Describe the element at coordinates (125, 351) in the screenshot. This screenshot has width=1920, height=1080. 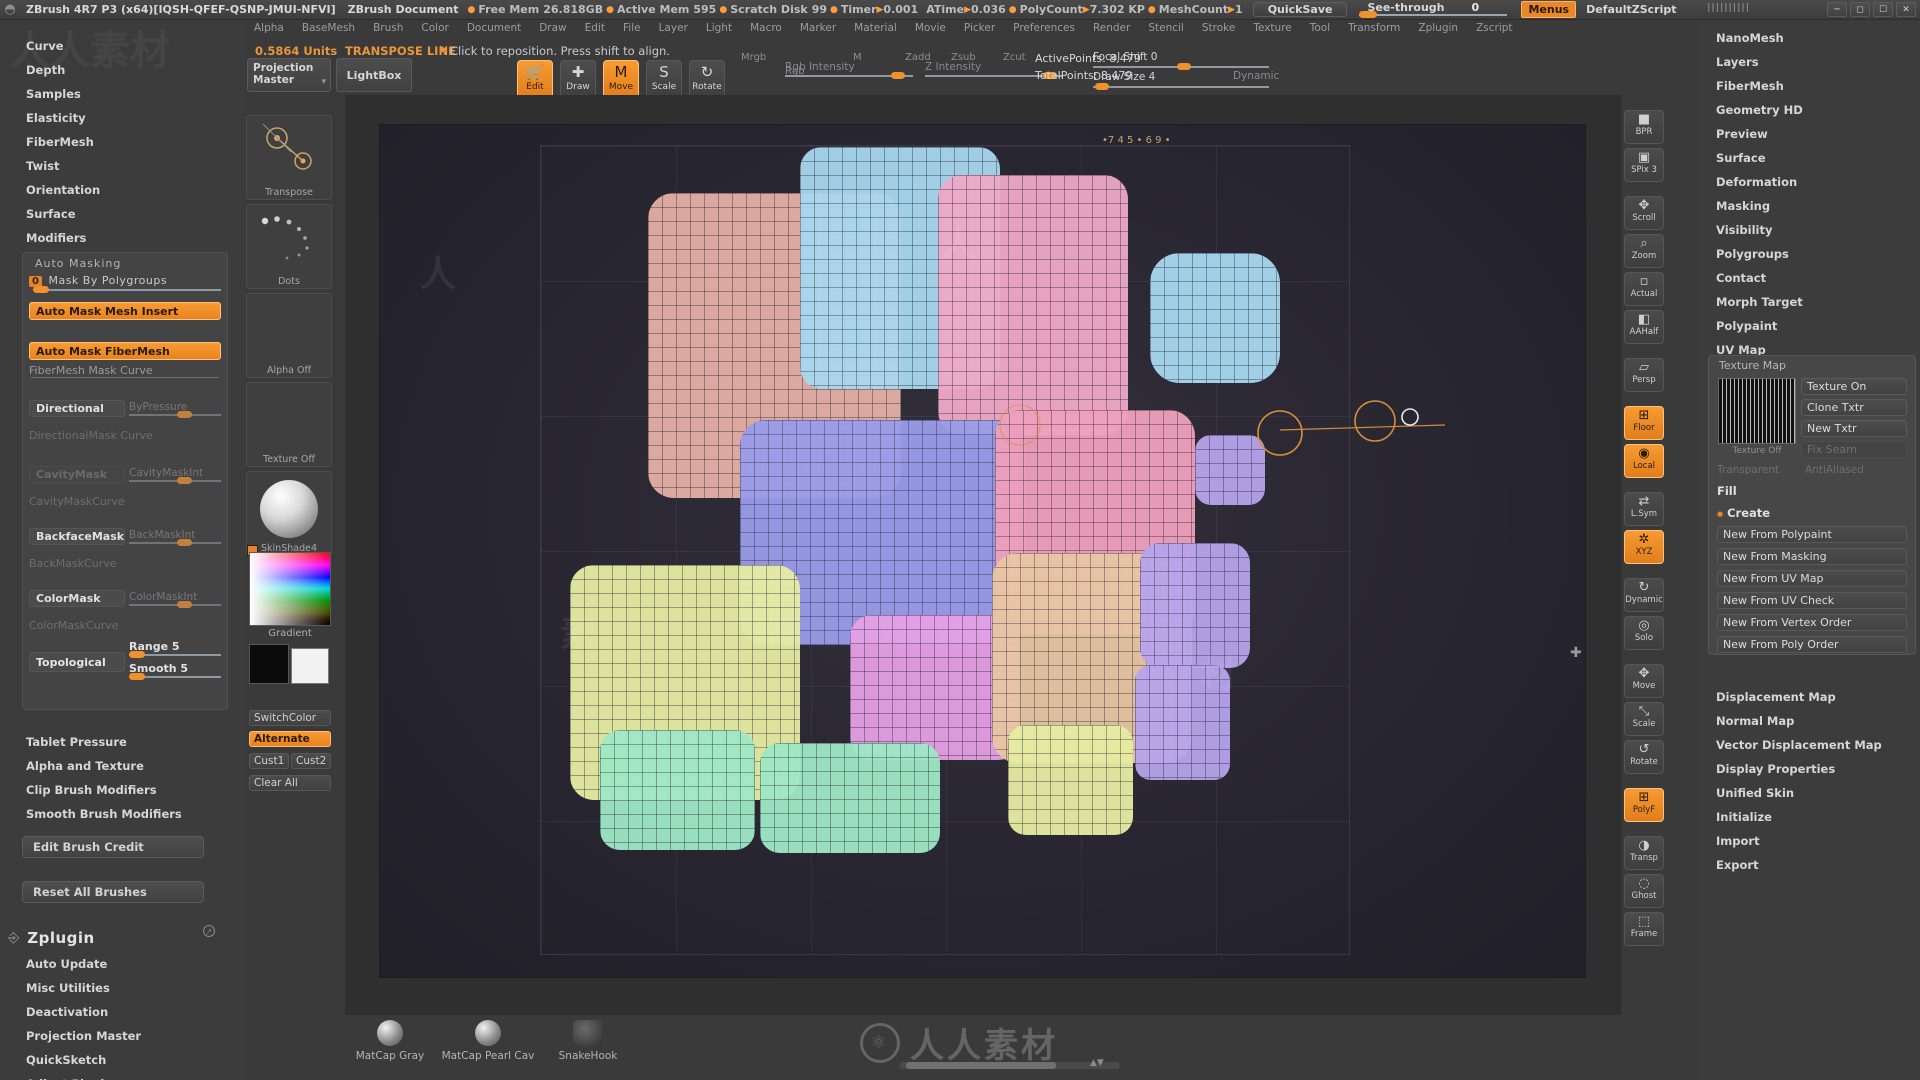
I see `auto-mask-fibermesh-button: Auto Mask FiberMesh` at that location.